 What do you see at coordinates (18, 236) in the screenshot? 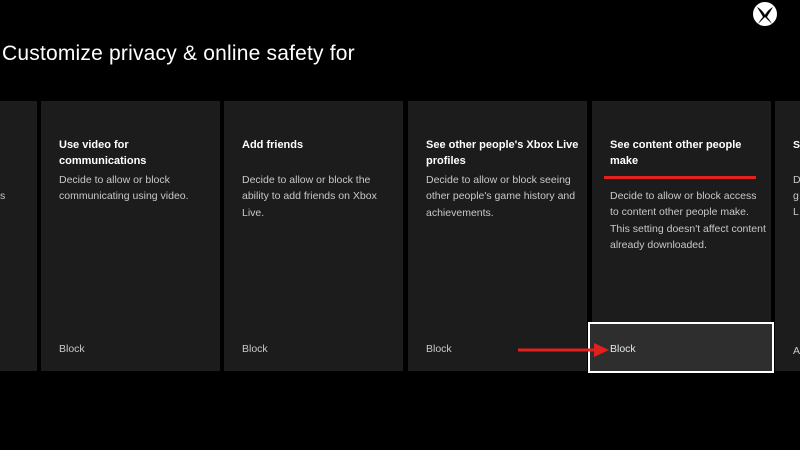
I see `setting-card-partial-left: s` at bounding box center [18, 236].